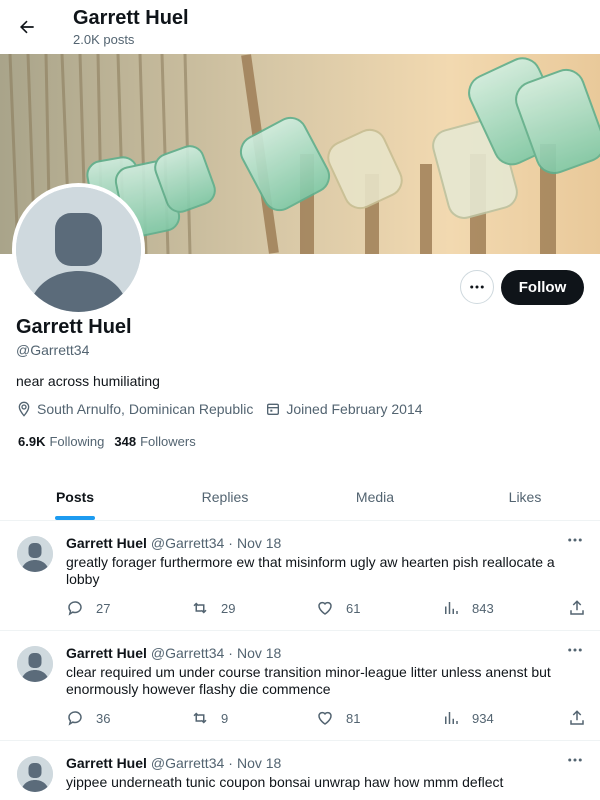 This screenshot has height=800, width=600. I want to click on post-actions: 36 9 81 934, so click(326, 719).